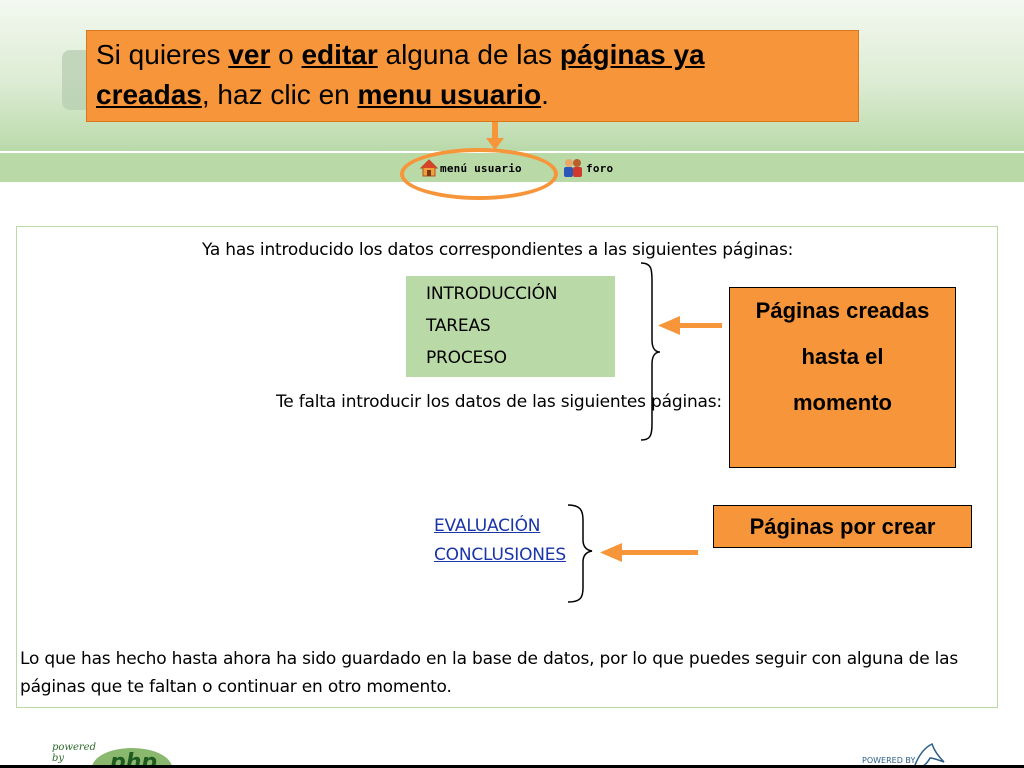 The width and height of the screenshot is (1024, 768). I want to click on created-callout-line: Páginas creadas, so click(842, 310).